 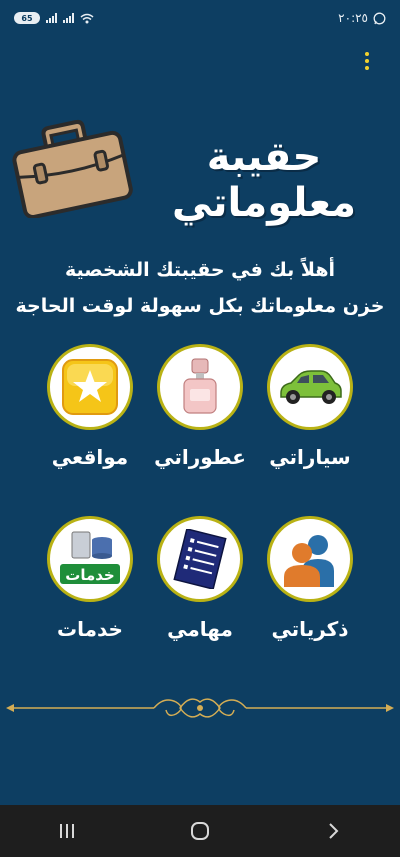 I want to click on system-nav-bar, so click(x=200, y=831).